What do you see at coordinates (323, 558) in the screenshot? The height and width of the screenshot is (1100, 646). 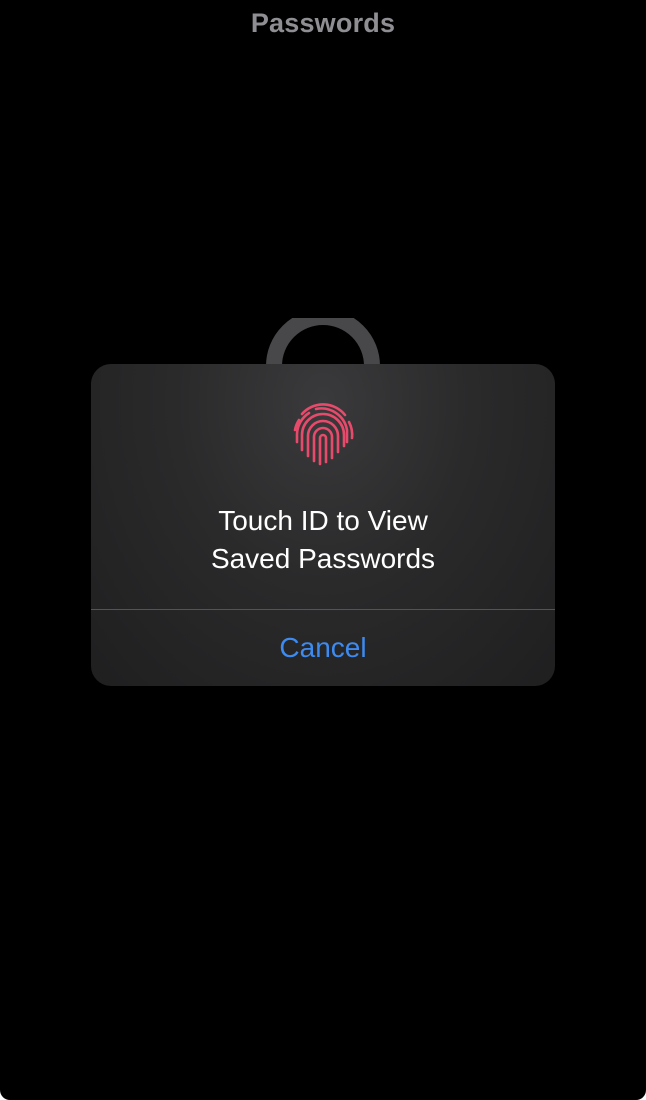 I see `dialog-message-line2: Saved Passwords` at bounding box center [323, 558].